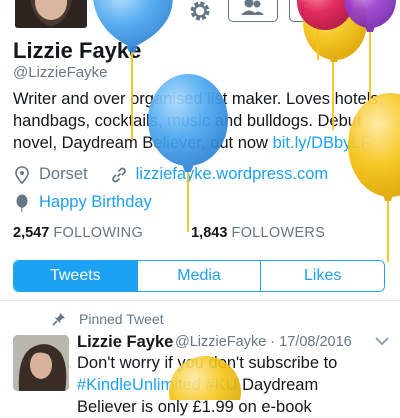 This screenshot has width=400, height=418. Describe the element at coordinates (232, 174) in the screenshot. I see `profile-website: lizziefayke.wordpress.com` at that location.